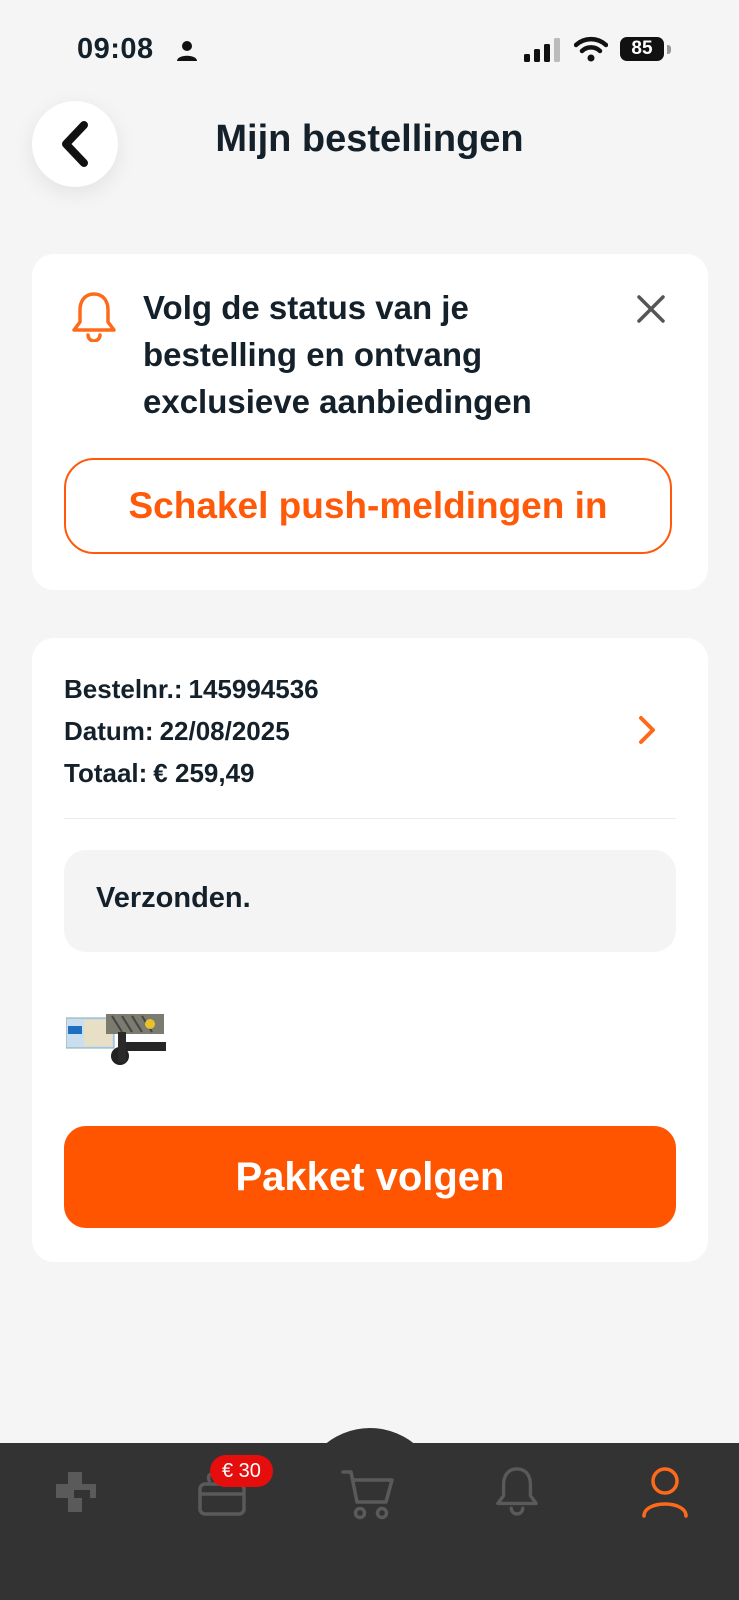 The height and width of the screenshot is (1600, 739). What do you see at coordinates (368, 1494) in the screenshot?
I see `cart-icon` at bounding box center [368, 1494].